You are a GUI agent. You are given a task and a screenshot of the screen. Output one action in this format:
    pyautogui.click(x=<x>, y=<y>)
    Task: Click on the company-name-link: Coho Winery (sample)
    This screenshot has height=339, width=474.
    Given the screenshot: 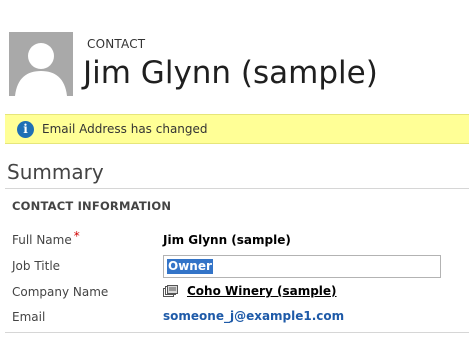 What is the action you would take?
    pyautogui.click(x=262, y=291)
    